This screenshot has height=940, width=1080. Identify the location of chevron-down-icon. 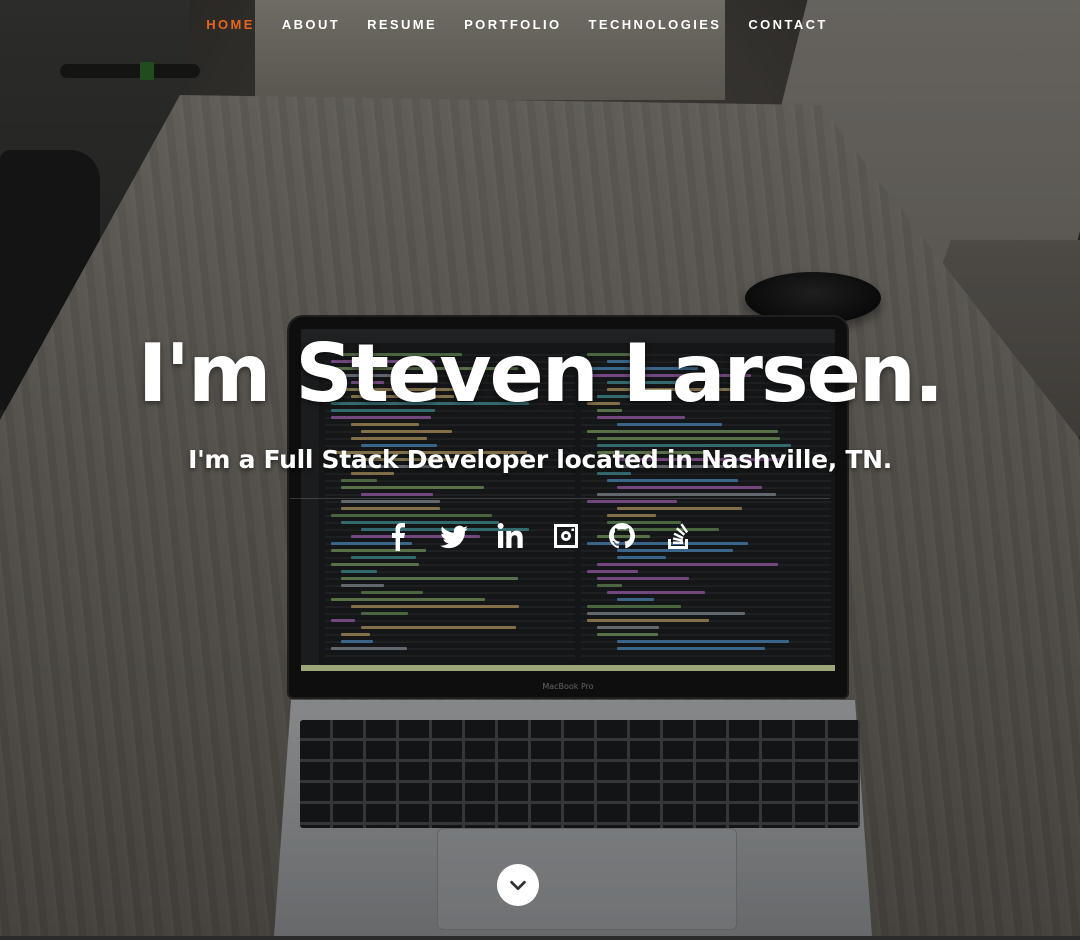
(518, 885).